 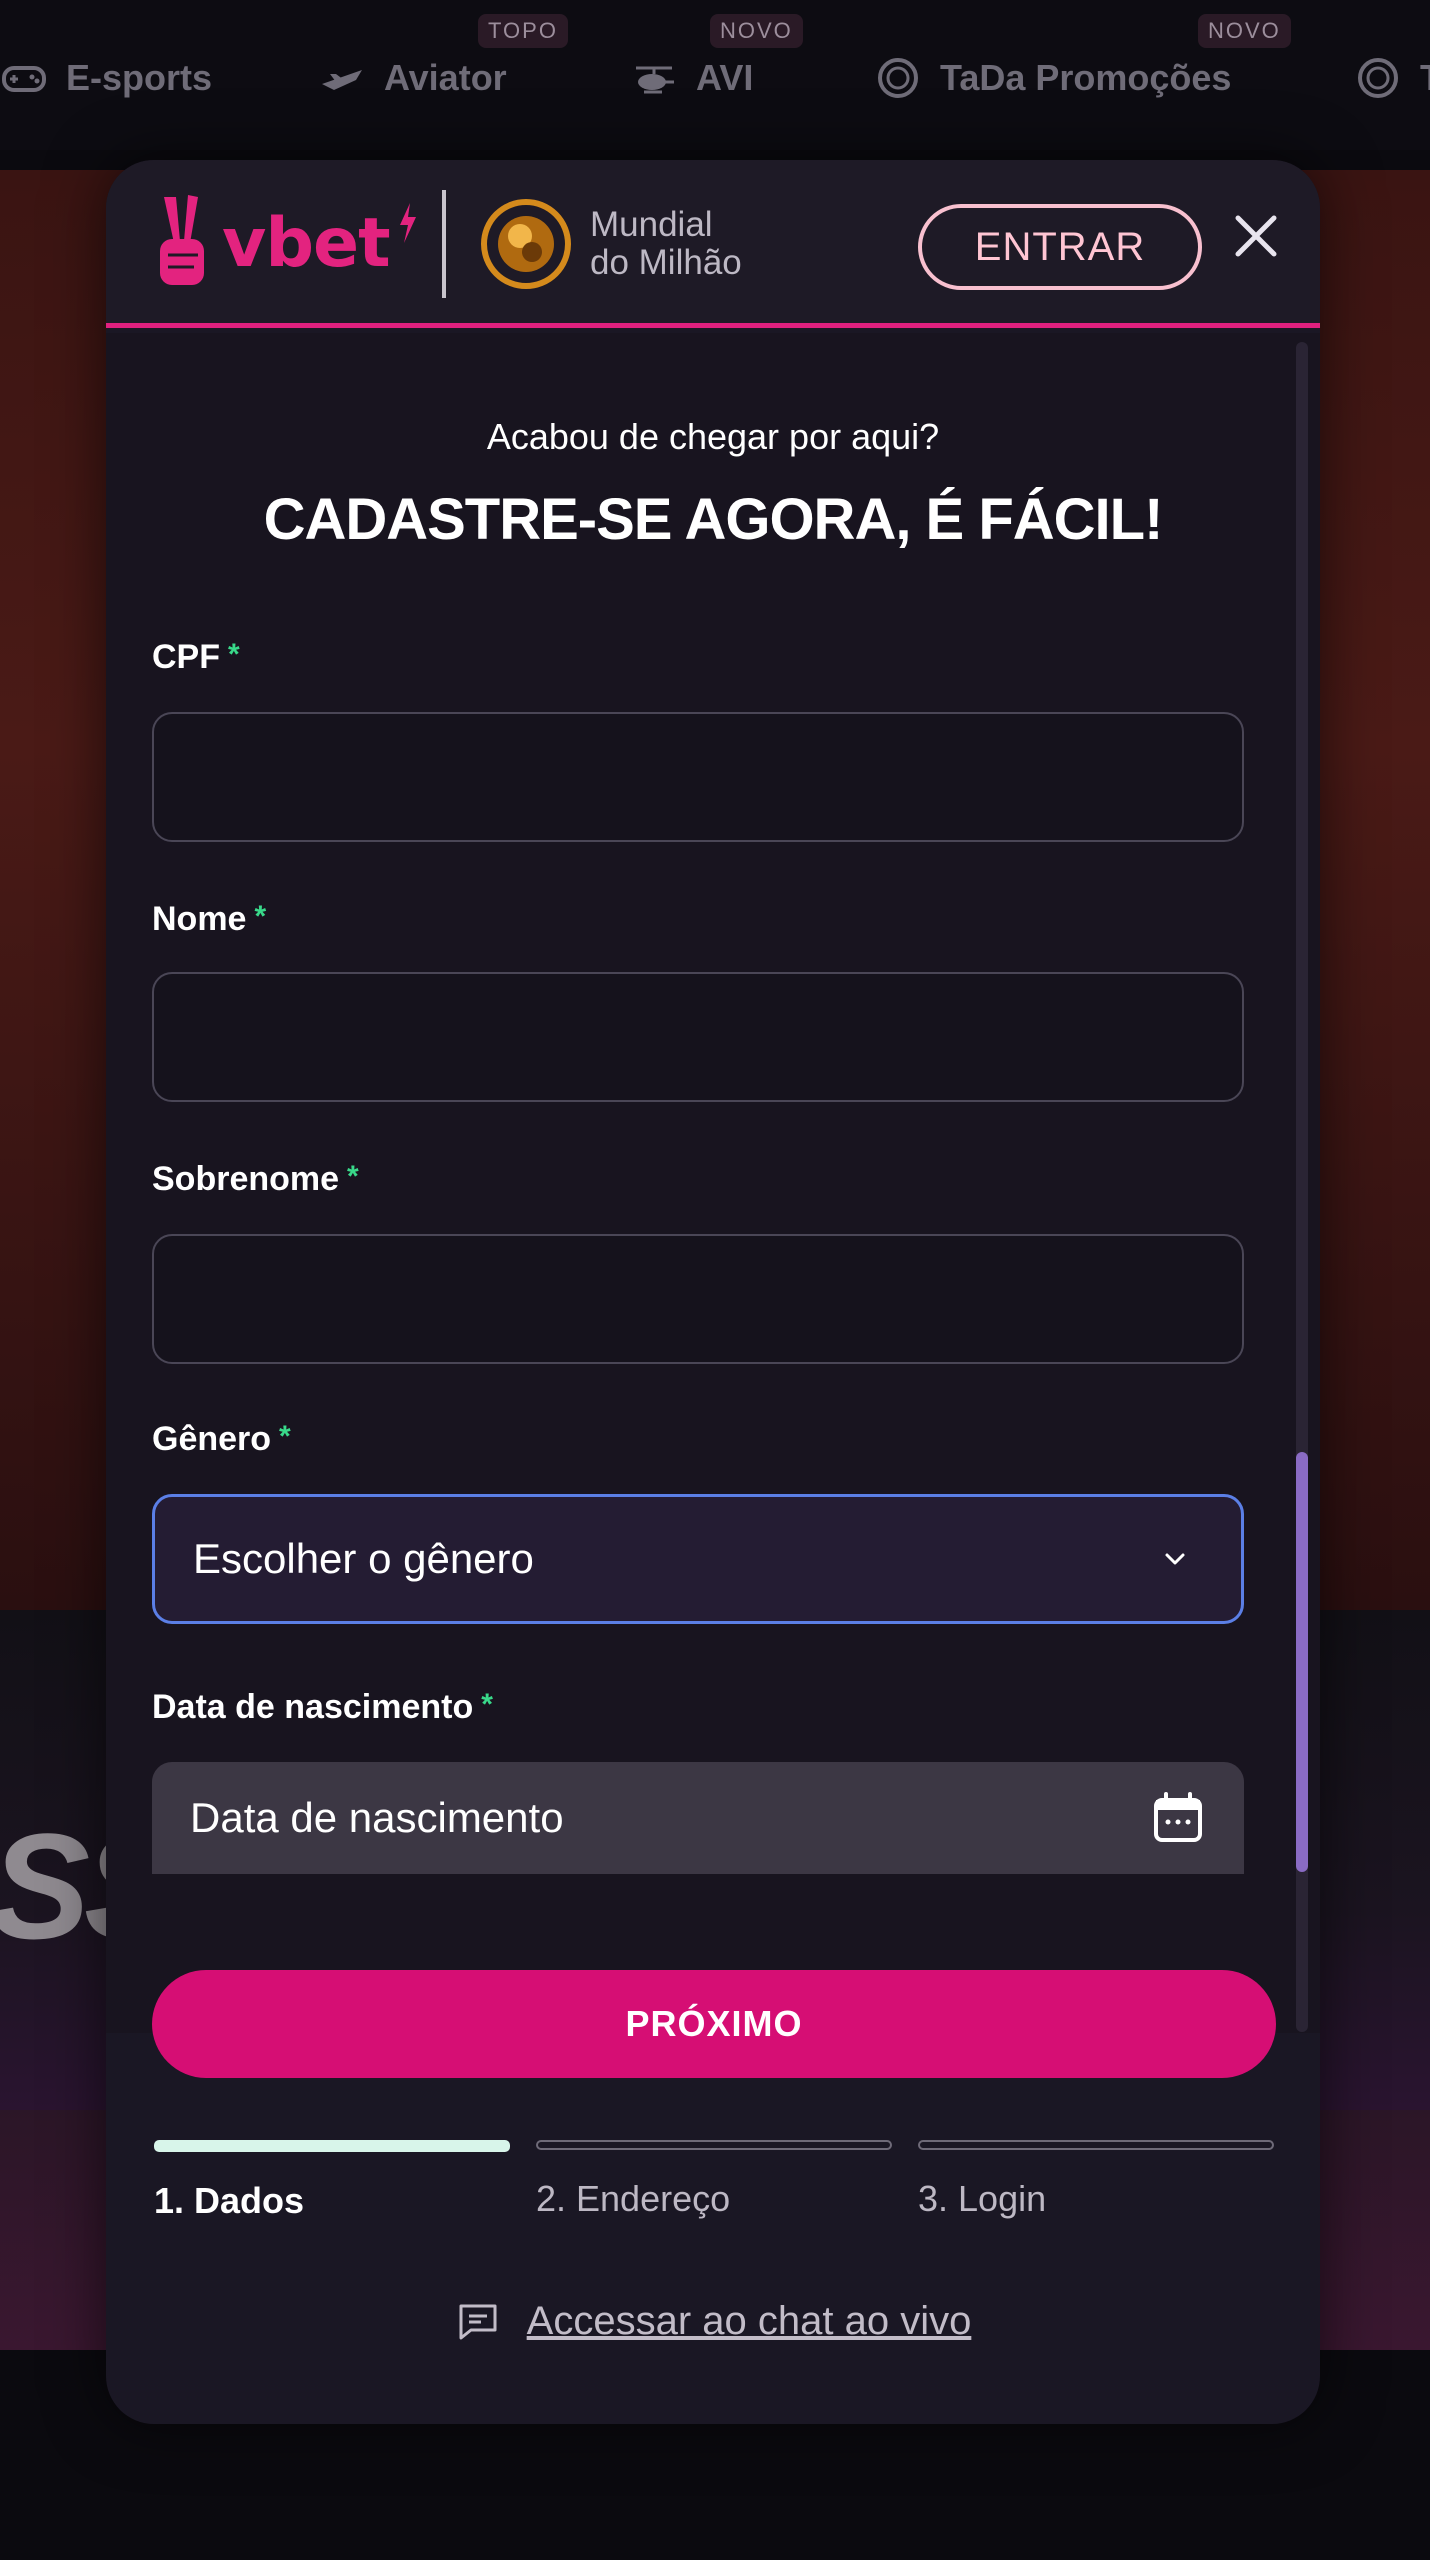 What do you see at coordinates (698, 1037) in the screenshot?
I see `nome-input` at bounding box center [698, 1037].